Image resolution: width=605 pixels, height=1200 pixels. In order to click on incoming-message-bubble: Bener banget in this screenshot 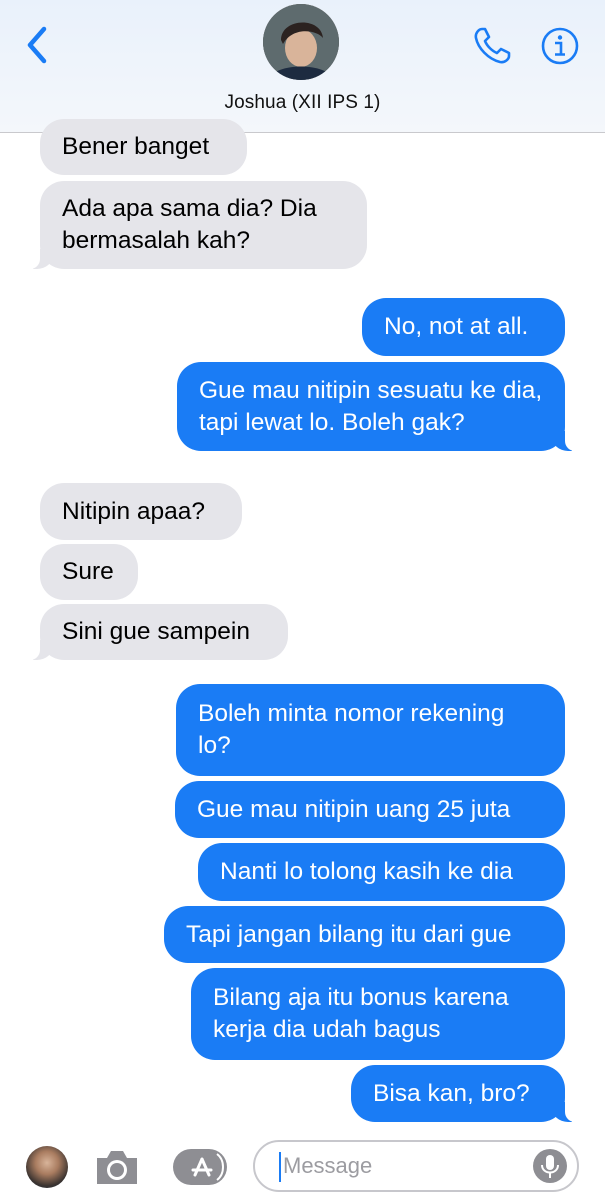, I will do `click(143, 147)`.